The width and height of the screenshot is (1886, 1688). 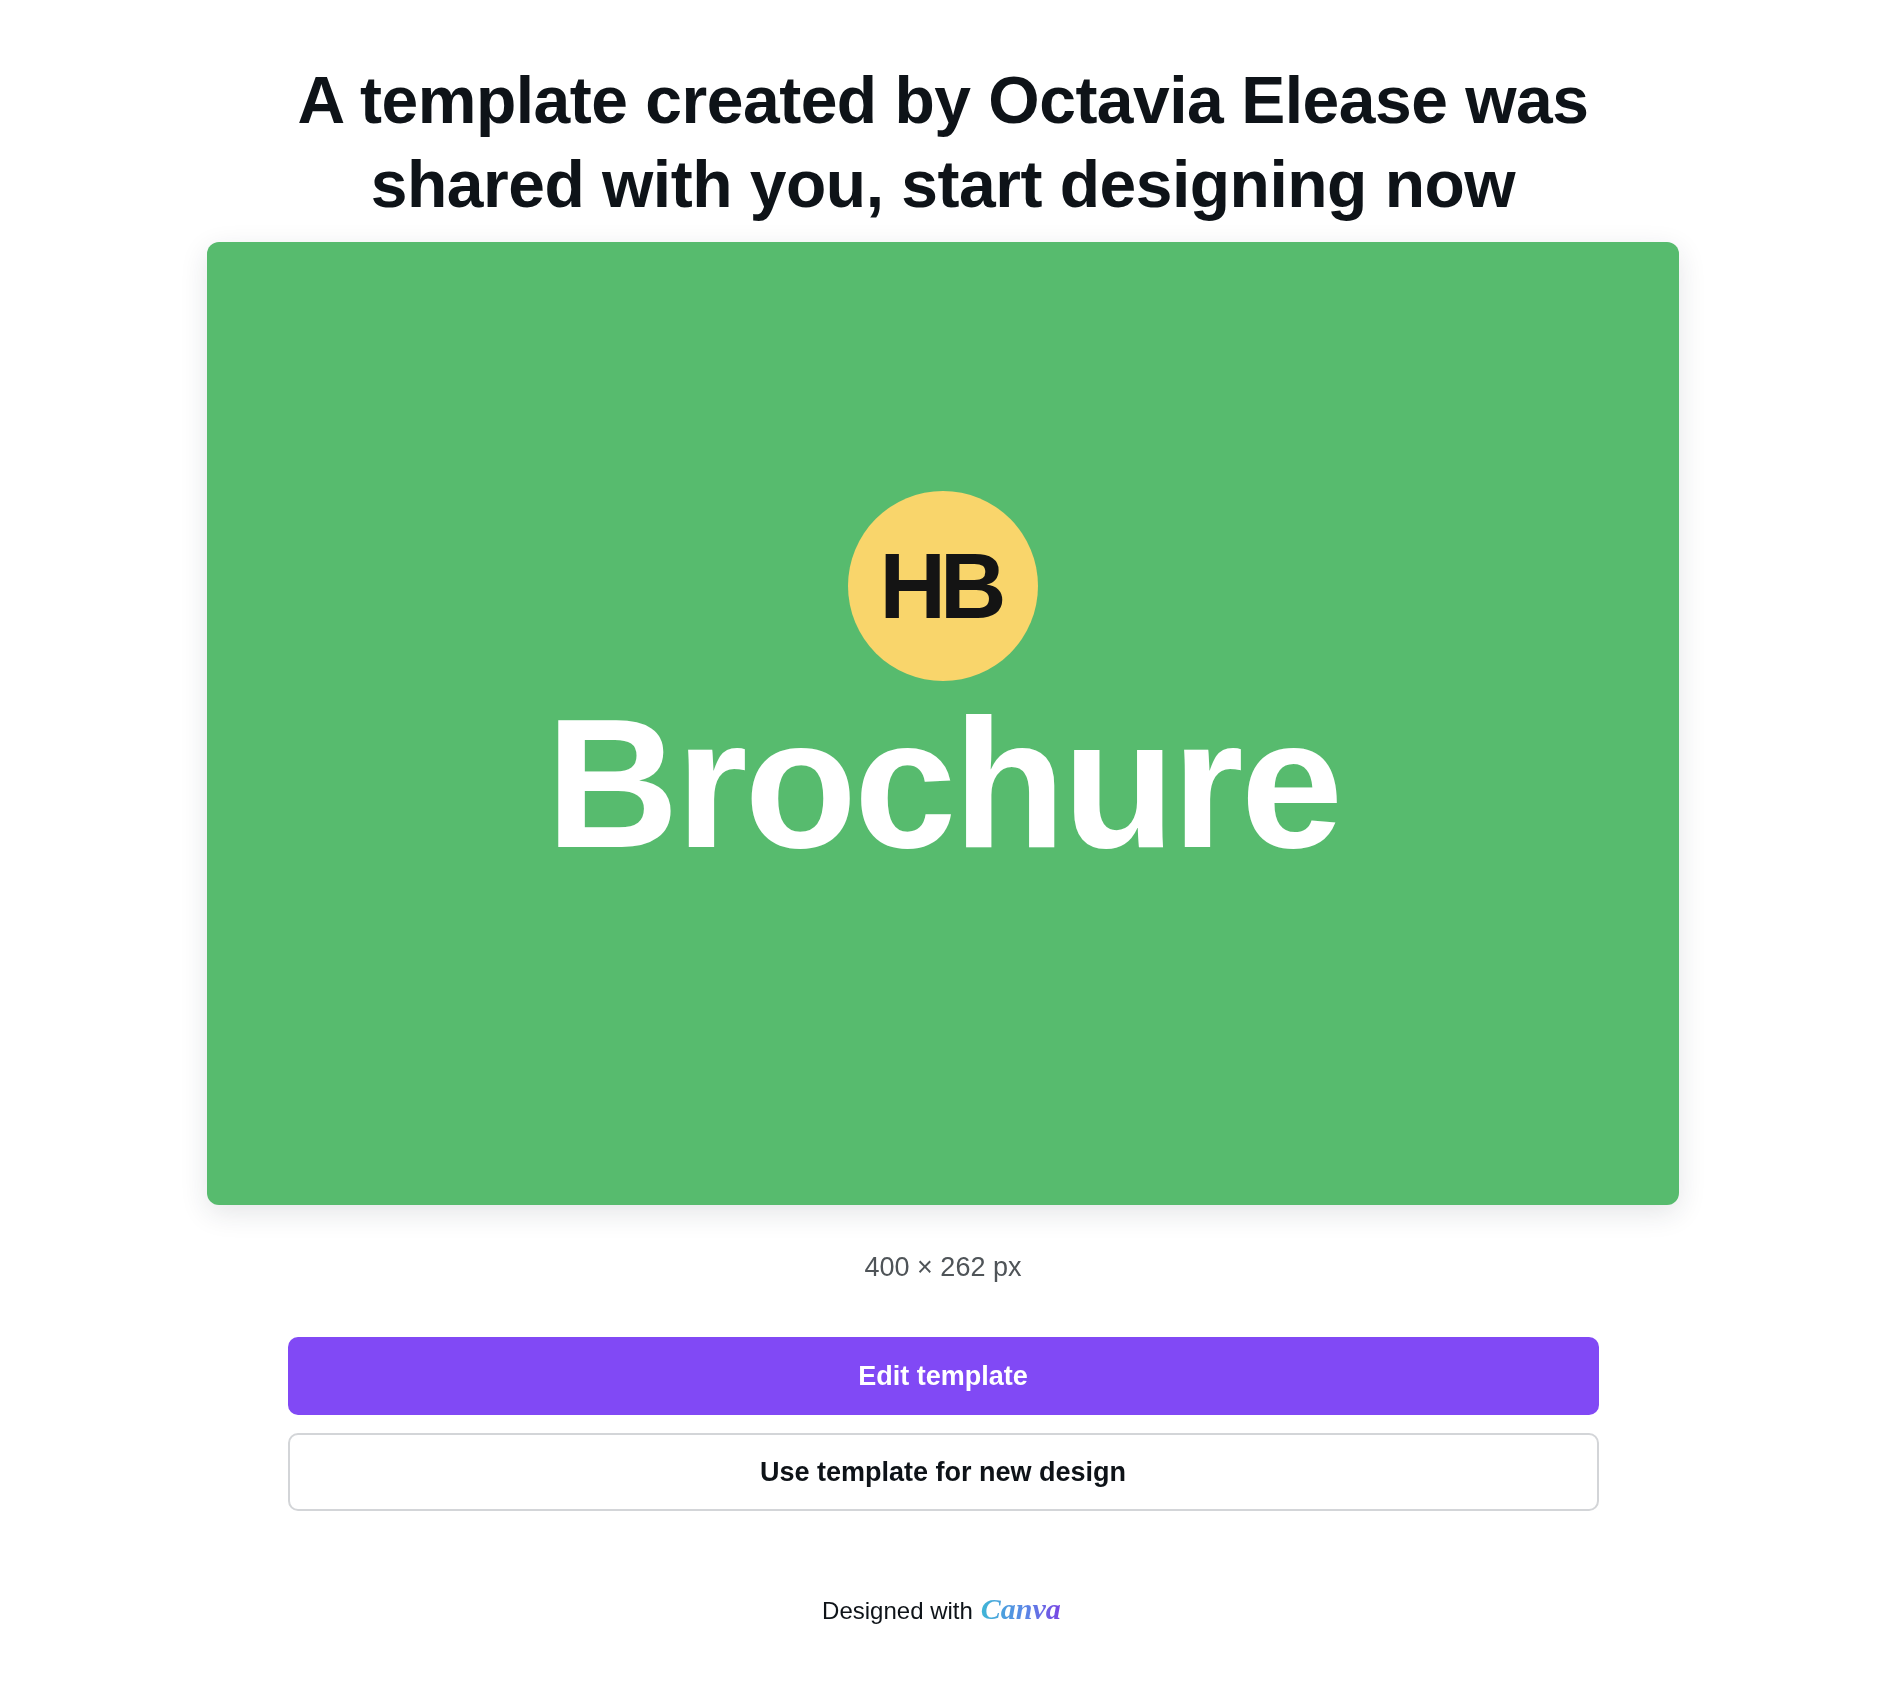 What do you see at coordinates (943, 142) in the screenshot?
I see `page-heading: A template created by Octavia Elease was shared with you, start designing now` at bounding box center [943, 142].